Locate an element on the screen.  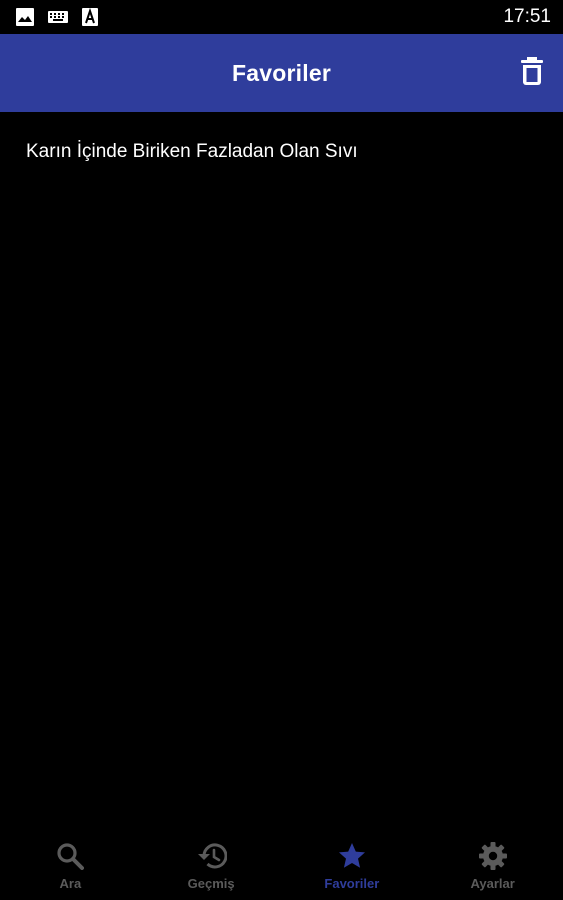
nav-label-history: Geçmiş is located at coordinates (211, 883).